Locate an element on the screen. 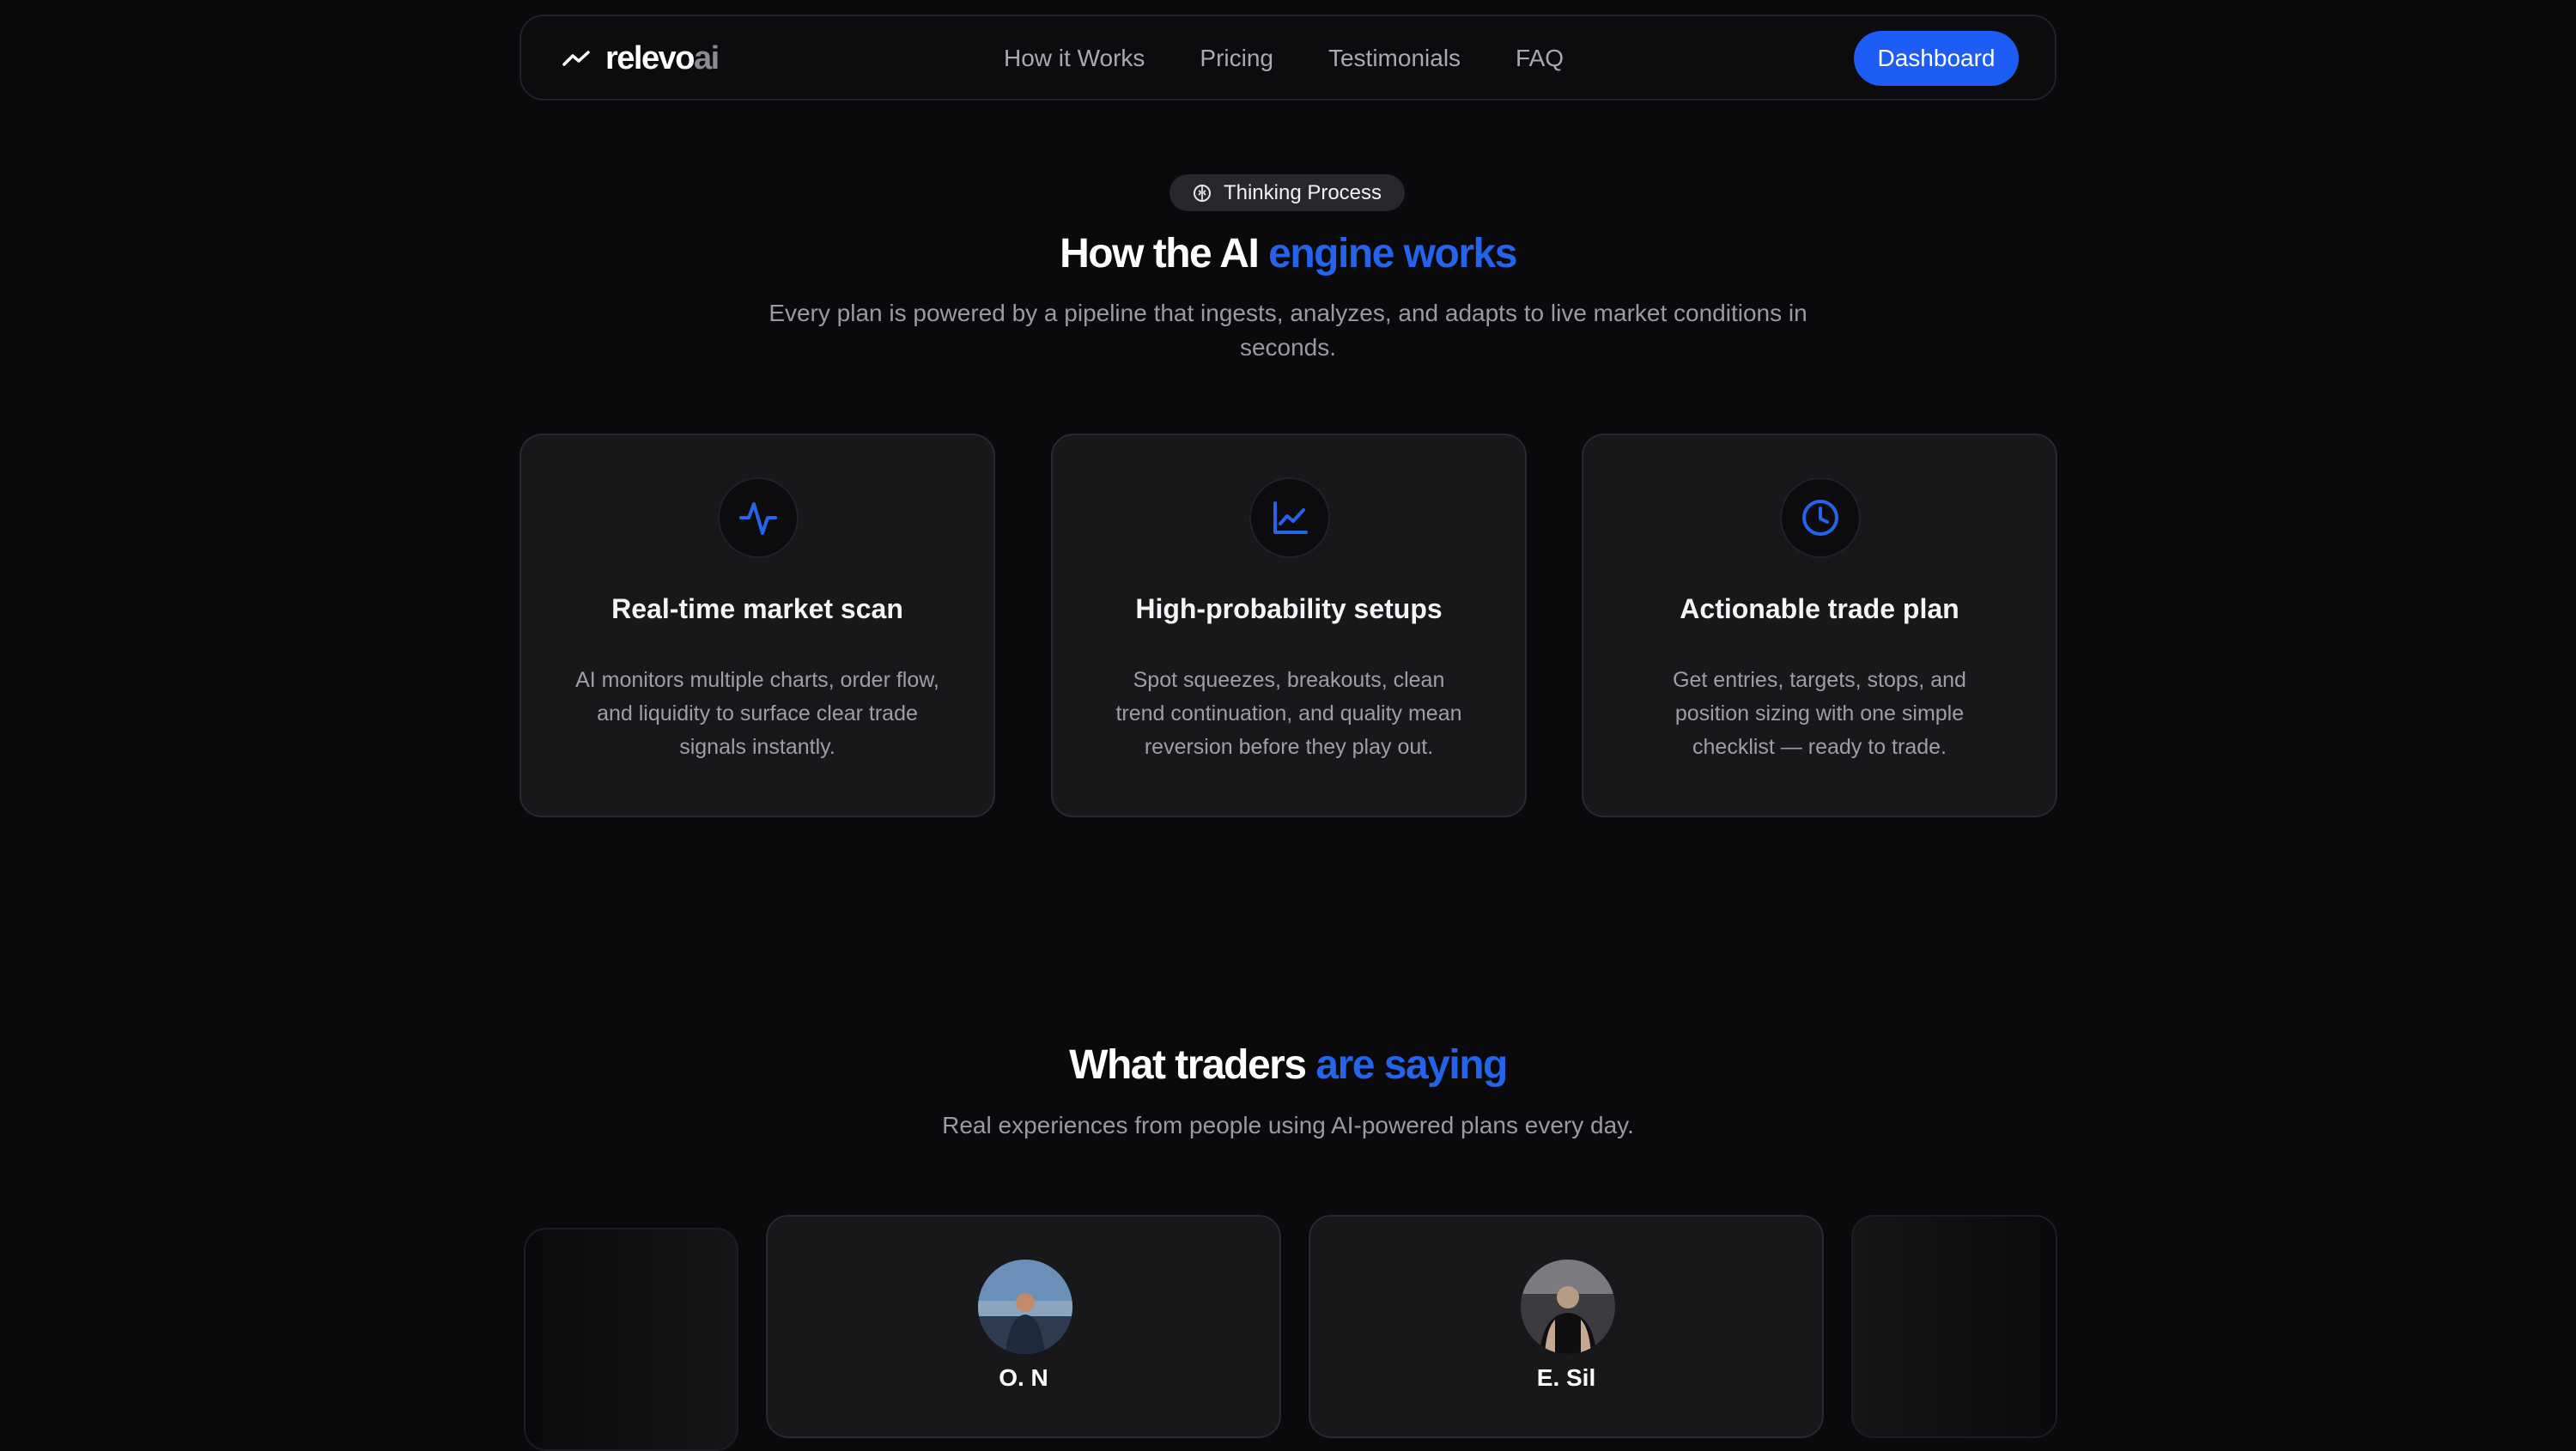 This screenshot has width=2576, height=1451. testimonial-card: O. N is located at coordinates (1024, 1327).